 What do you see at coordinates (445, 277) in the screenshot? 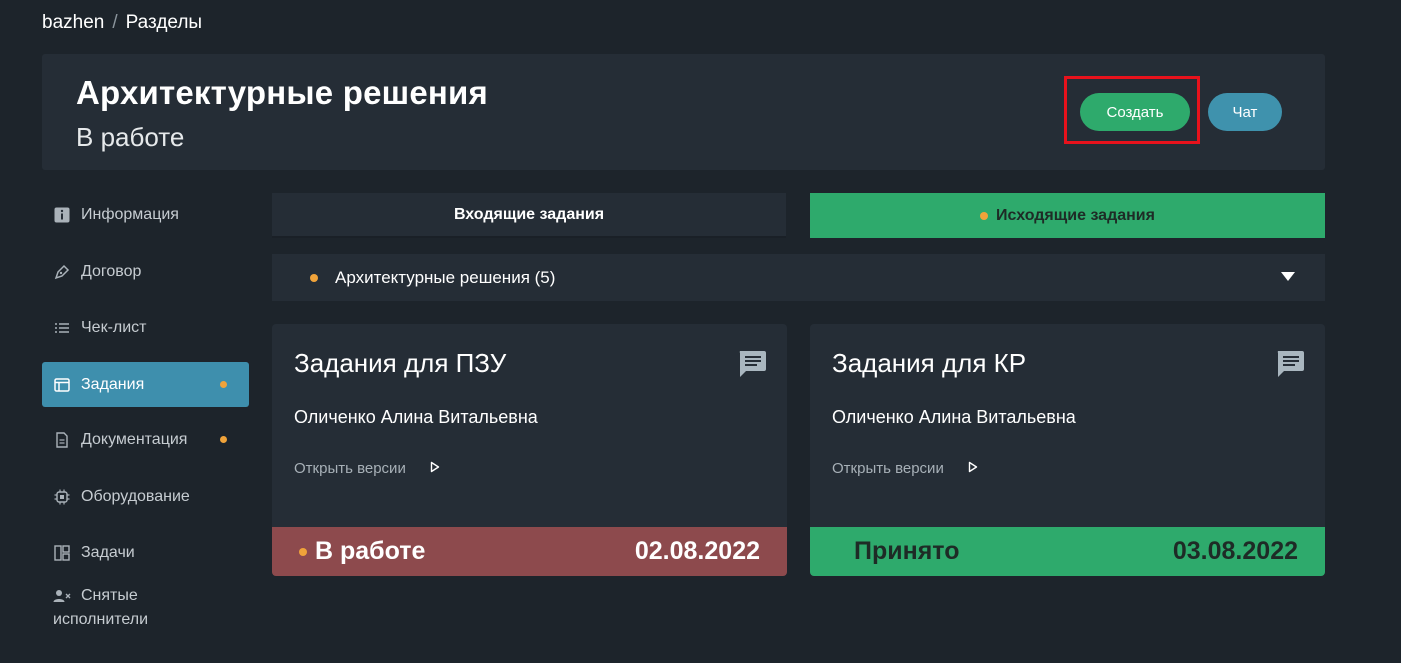
I see `section-label: Архитектурные решения (5)` at bounding box center [445, 277].